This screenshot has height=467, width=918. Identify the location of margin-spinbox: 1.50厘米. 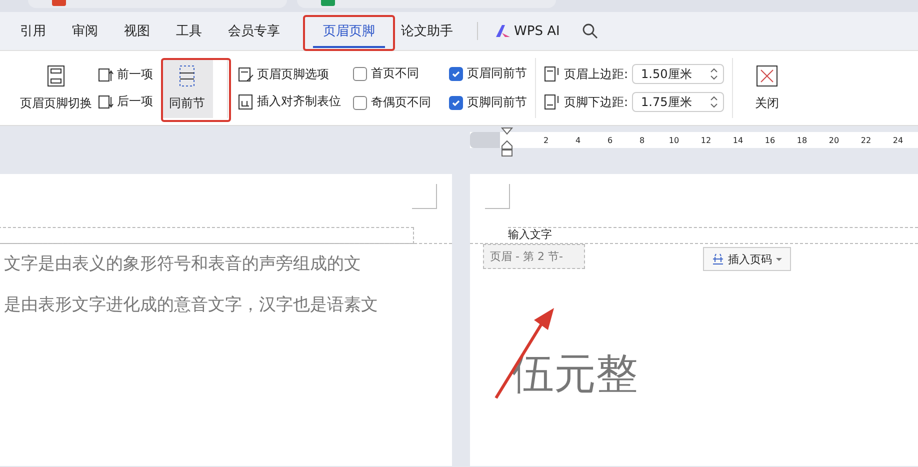
(678, 74).